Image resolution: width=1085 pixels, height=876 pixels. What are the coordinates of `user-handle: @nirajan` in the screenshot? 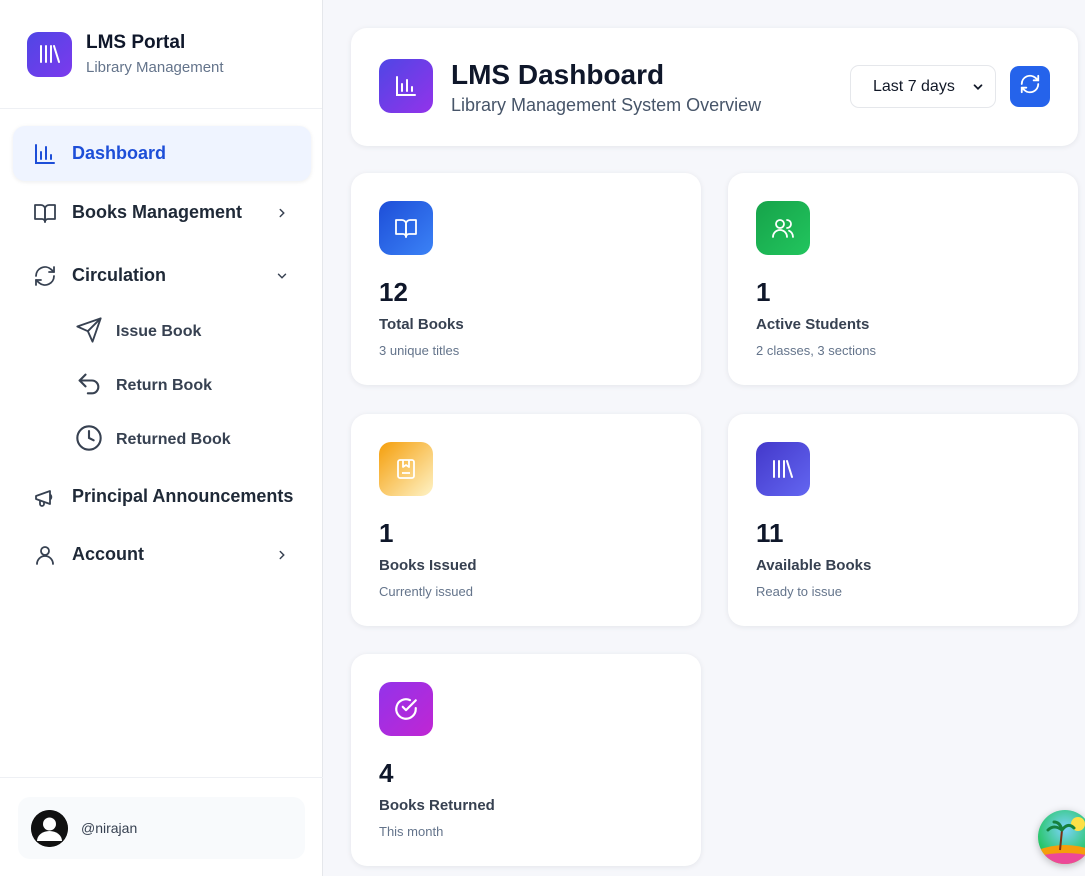 It's located at (109, 828).